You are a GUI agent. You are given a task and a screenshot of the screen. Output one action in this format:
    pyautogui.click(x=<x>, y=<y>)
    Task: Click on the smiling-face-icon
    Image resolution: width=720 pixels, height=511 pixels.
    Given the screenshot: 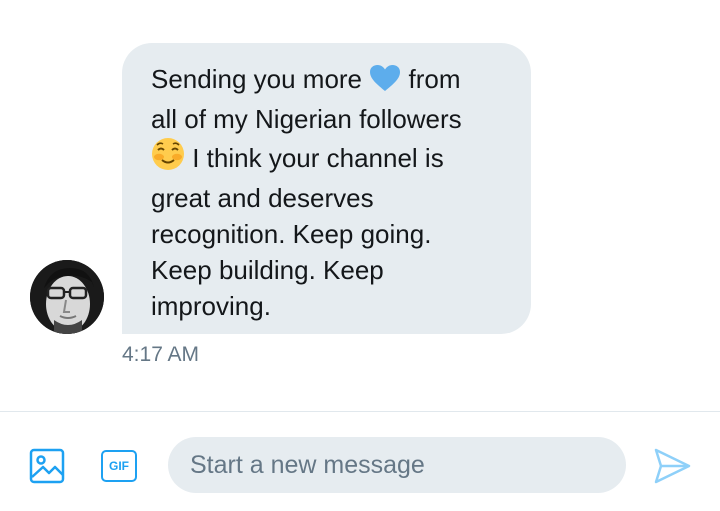 What is the action you would take?
    pyautogui.click(x=168, y=158)
    